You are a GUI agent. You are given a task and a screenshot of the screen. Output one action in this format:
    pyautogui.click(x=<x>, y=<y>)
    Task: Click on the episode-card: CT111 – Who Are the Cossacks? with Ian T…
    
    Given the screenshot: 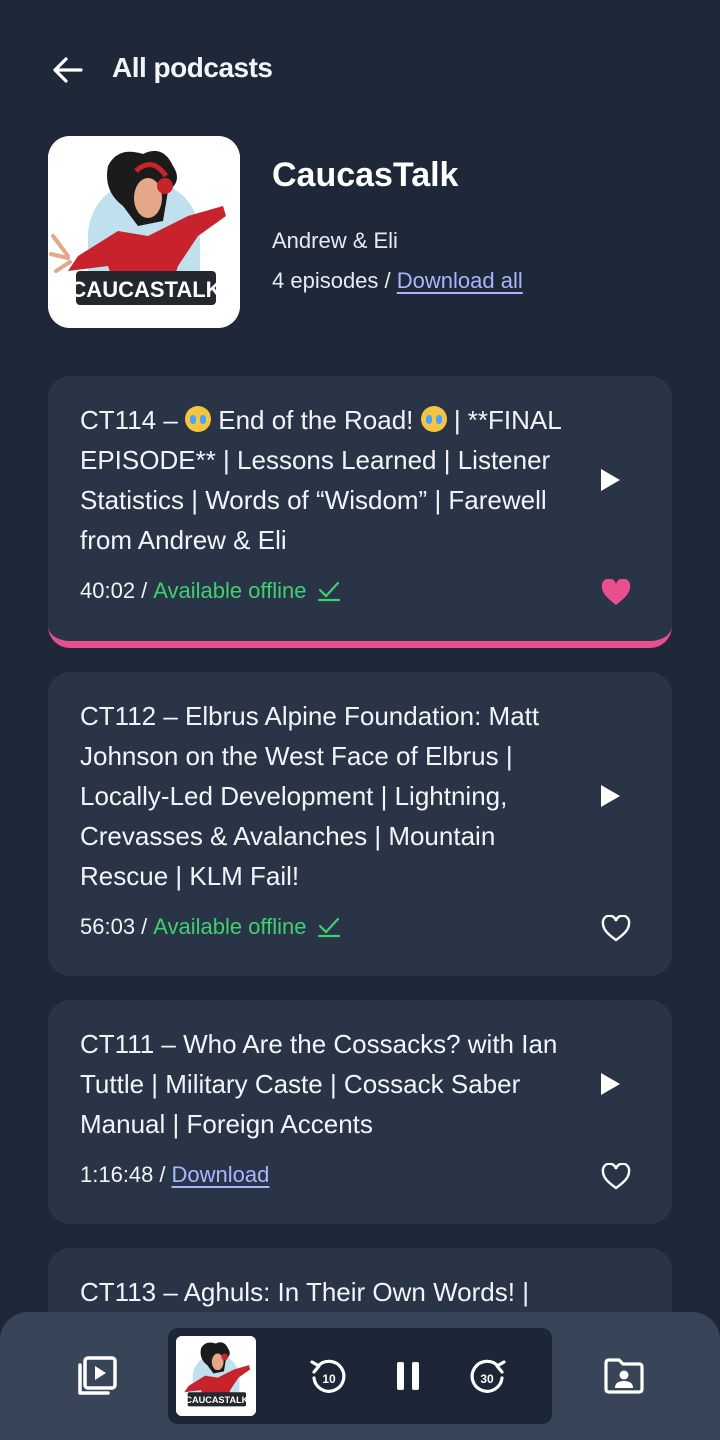 What is the action you would take?
    pyautogui.click(x=360, y=1112)
    